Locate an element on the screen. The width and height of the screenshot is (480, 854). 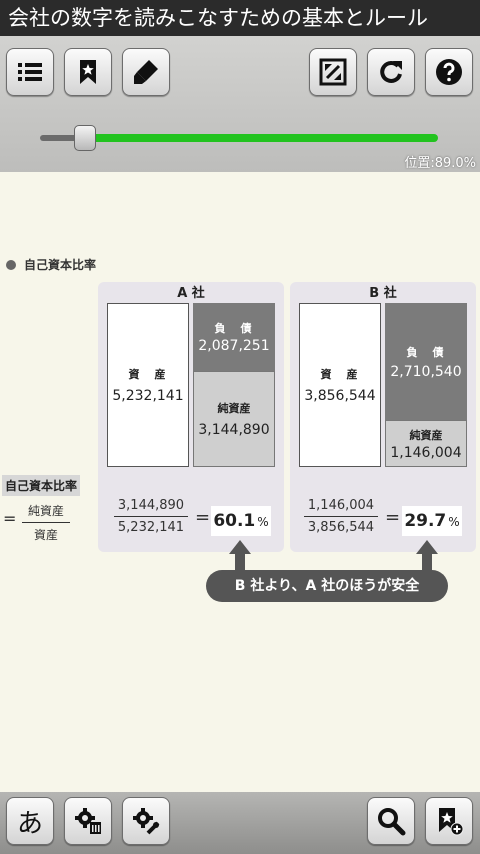
list-icon is located at coordinates (30, 72).